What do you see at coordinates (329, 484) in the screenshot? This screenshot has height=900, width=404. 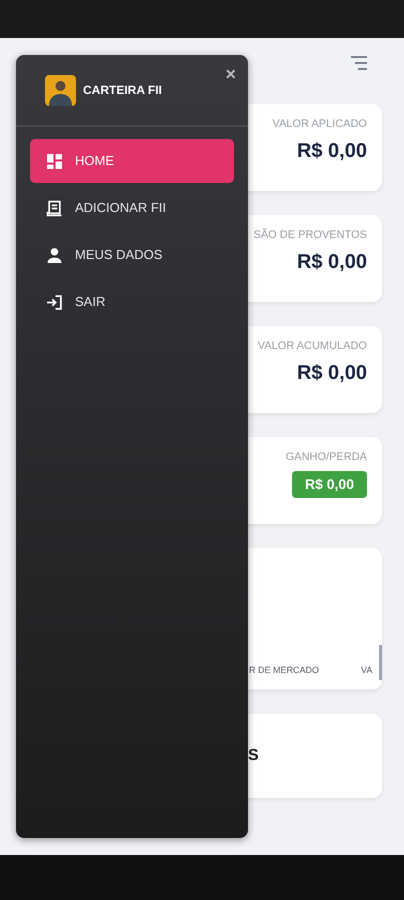 I see `value-badge: R$ 0,00` at bounding box center [329, 484].